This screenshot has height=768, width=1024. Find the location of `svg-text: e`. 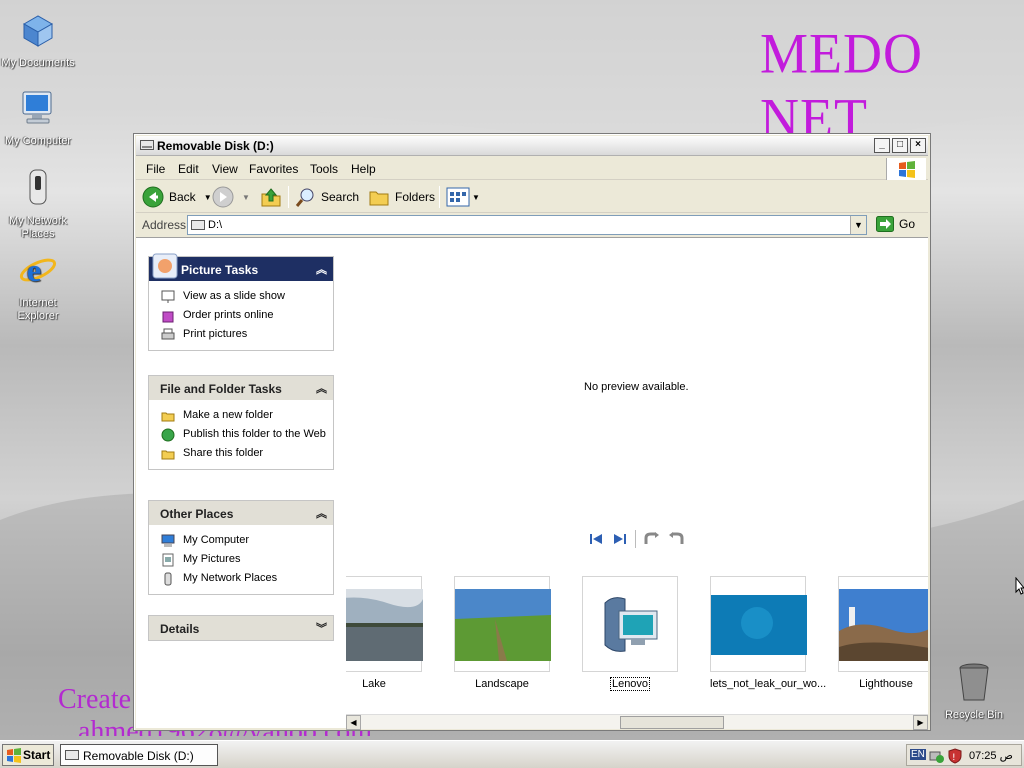

svg-text: e is located at coordinates (34, 270).